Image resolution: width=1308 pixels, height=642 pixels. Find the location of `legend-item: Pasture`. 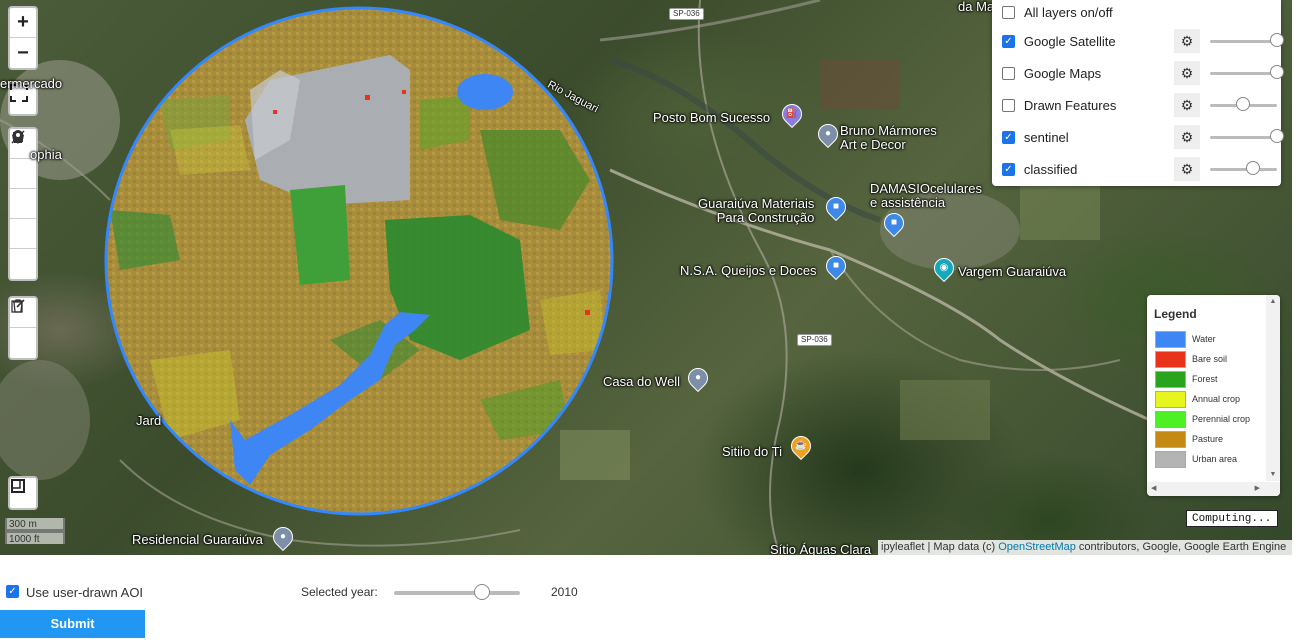

legend-item: Pasture is located at coordinates (1189, 439).